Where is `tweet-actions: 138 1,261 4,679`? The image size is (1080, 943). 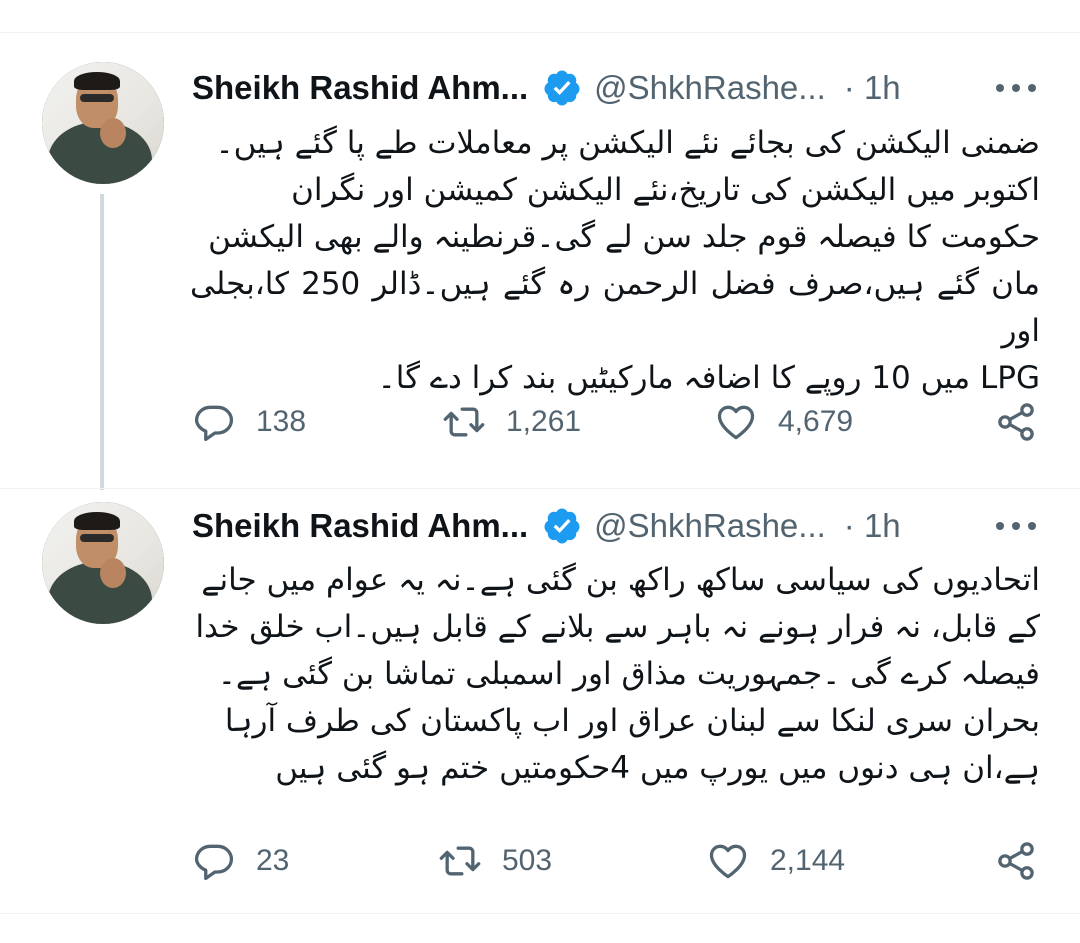
tweet-actions: 138 1,261 4,679 is located at coordinates (617, 422).